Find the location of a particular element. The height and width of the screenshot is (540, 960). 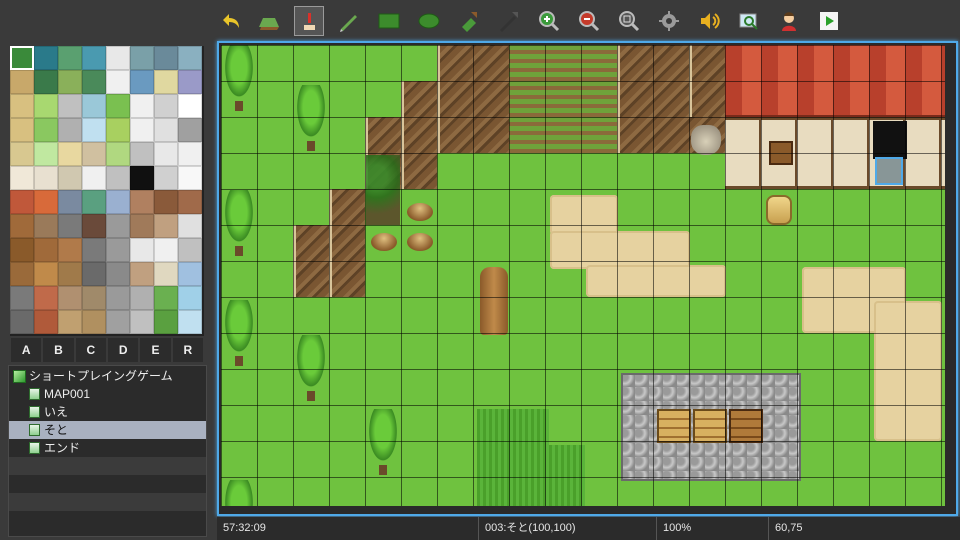

map-tree: ショートプレイングゲーム MAP001 いえ そと エンド is located at coordinates (107, 451).